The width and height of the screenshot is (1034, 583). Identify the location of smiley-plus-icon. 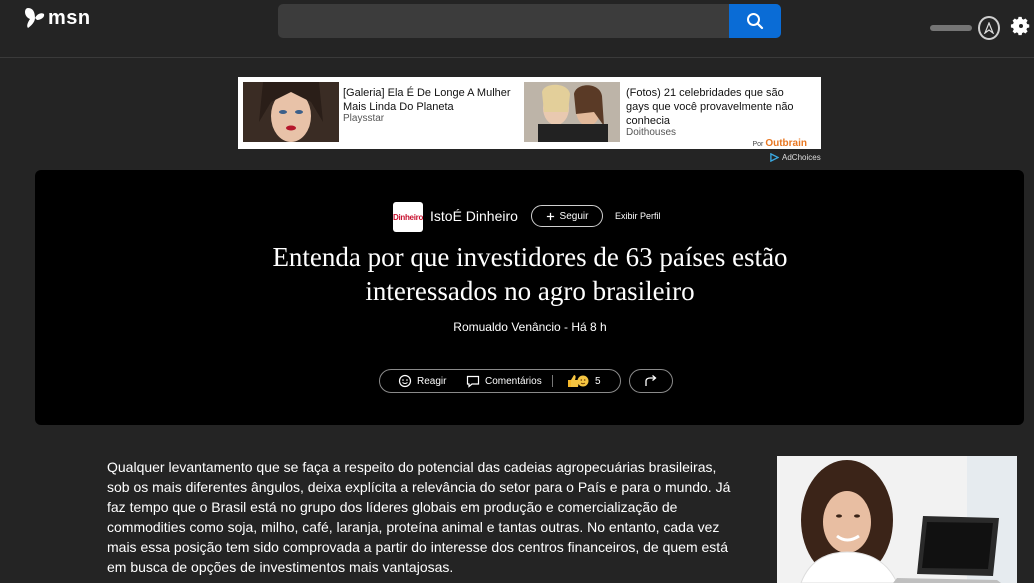
(405, 381).